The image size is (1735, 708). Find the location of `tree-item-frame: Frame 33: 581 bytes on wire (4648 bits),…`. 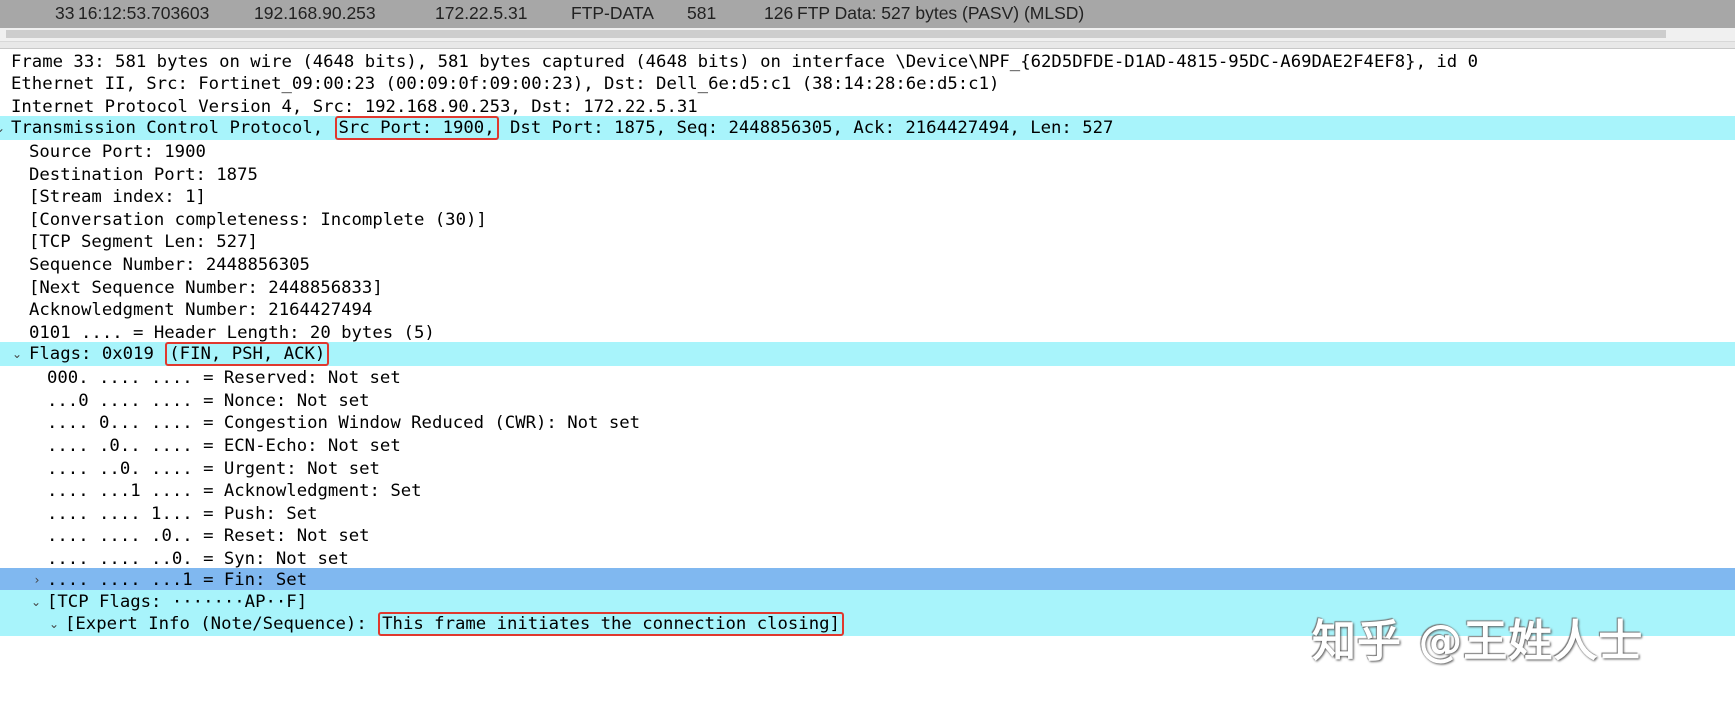

tree-item-frame: Frame 33: 581 bytes on wire (4648 bits),… is located at coordinates (867, 62).